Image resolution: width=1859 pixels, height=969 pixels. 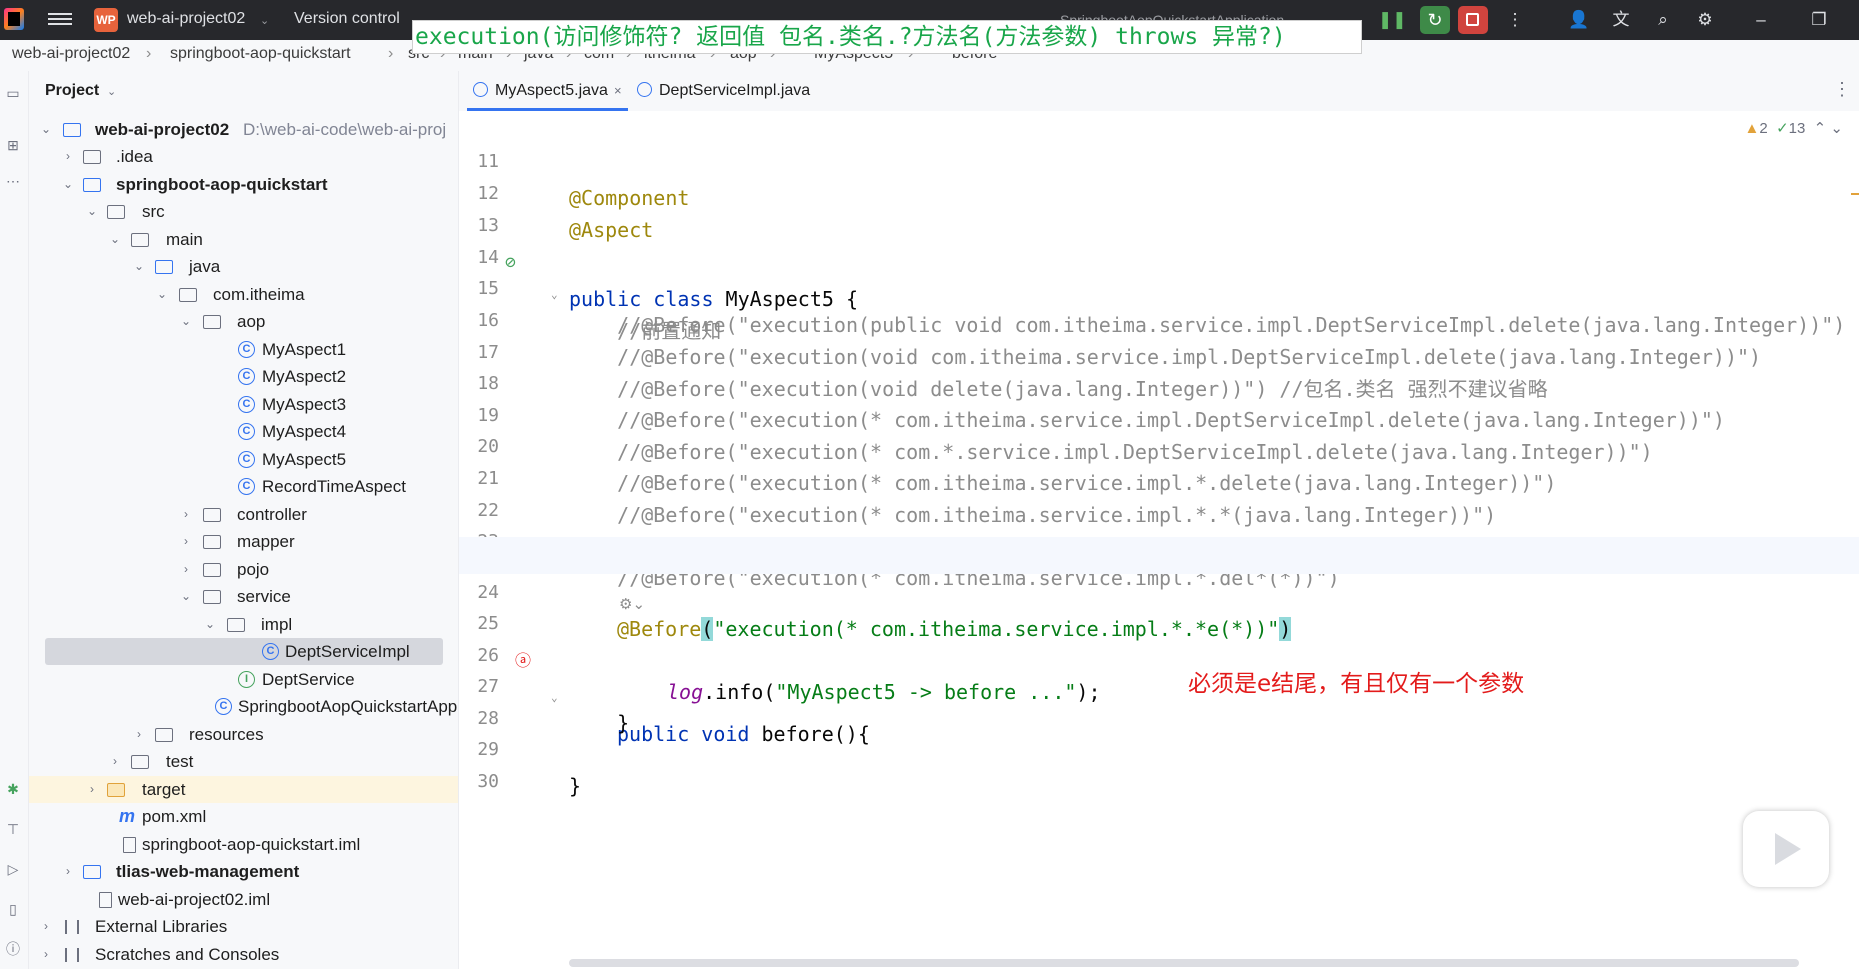 I want to click on tree-item-myaspect1: C MyAspect1, so click(x=243, y=349).